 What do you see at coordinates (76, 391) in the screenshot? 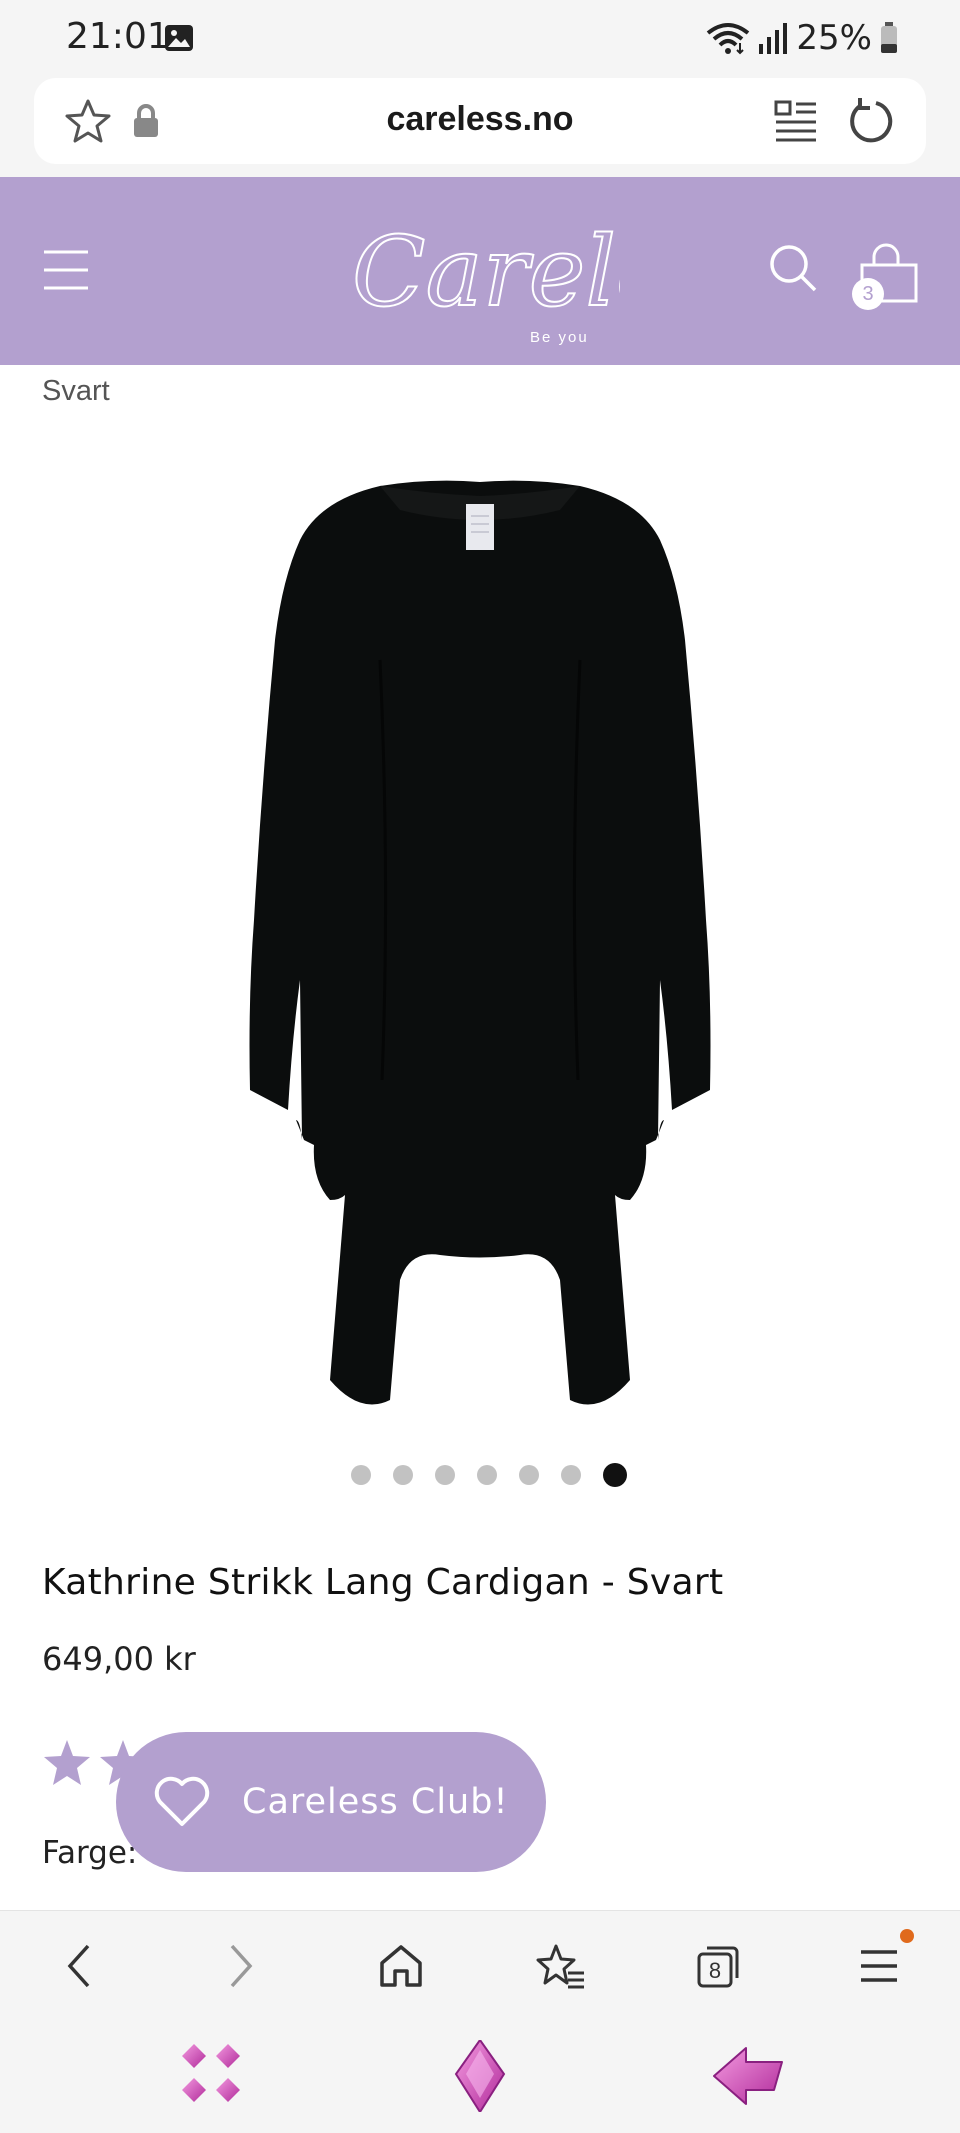
I see `variant-label: Svart` at bounding box center [76, 391].